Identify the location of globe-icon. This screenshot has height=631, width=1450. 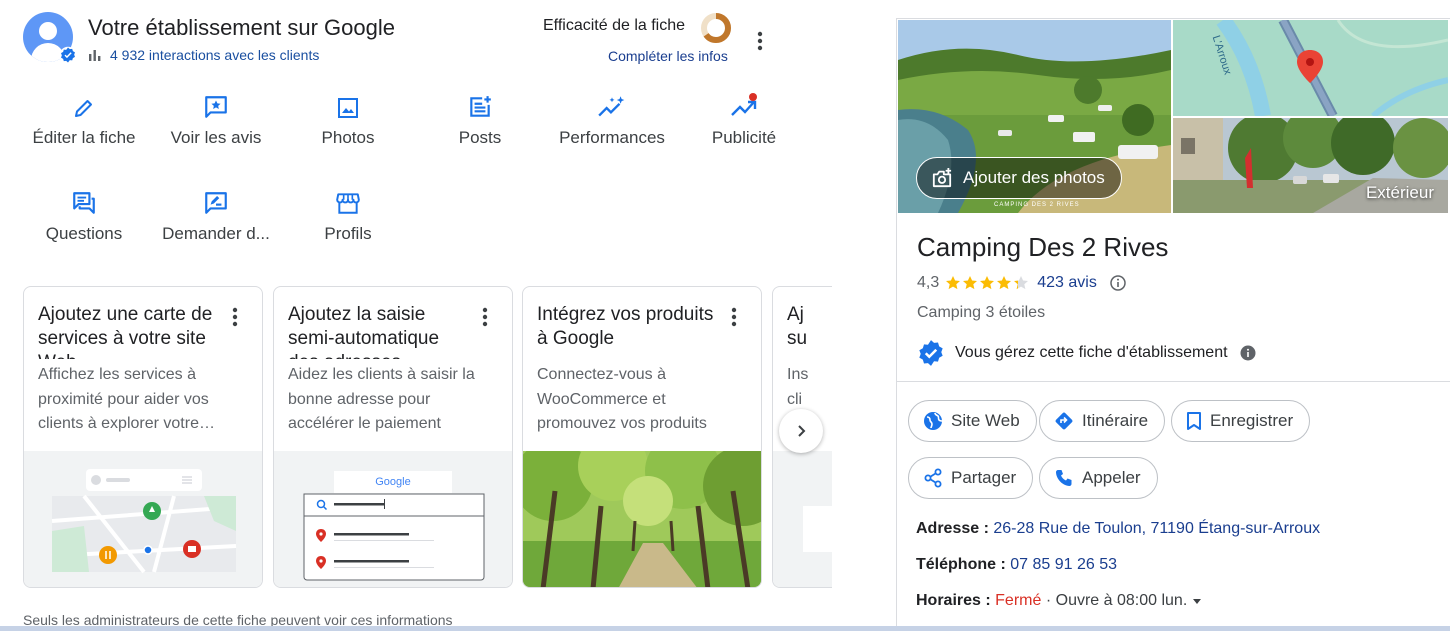
(933, 421).